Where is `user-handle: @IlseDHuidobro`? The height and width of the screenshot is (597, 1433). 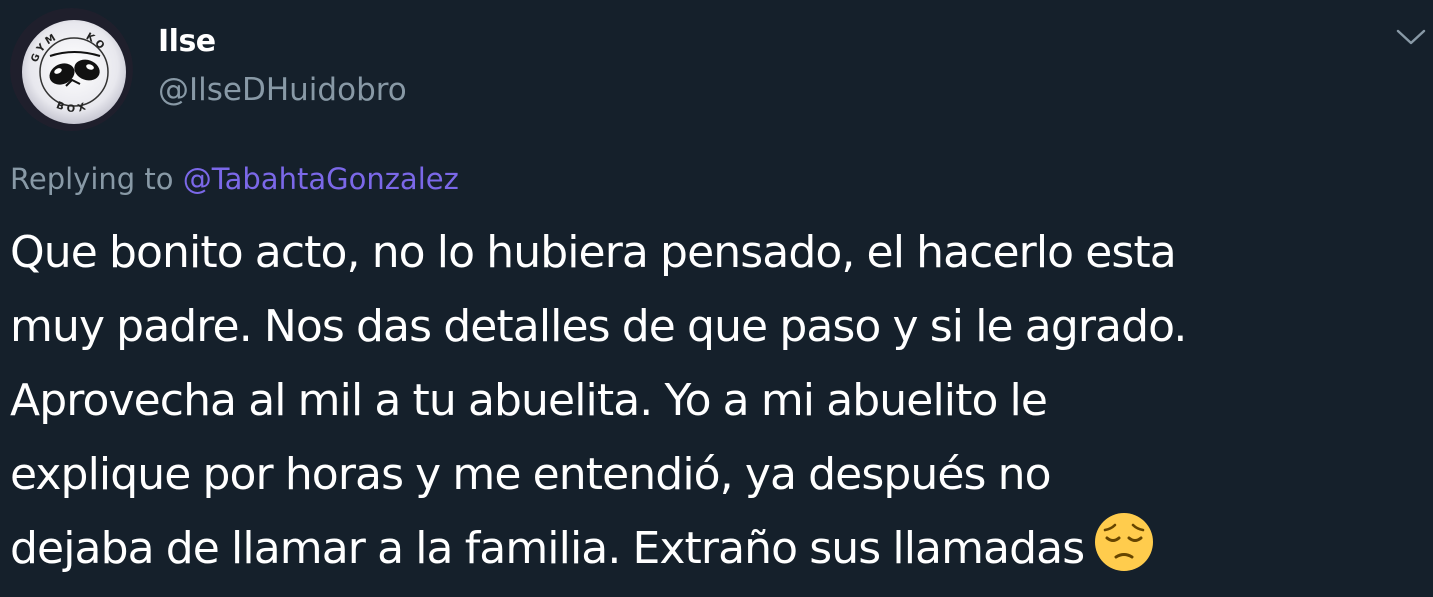 user-handle: @IlseDHuidobro is located at coordinates (282, 90).